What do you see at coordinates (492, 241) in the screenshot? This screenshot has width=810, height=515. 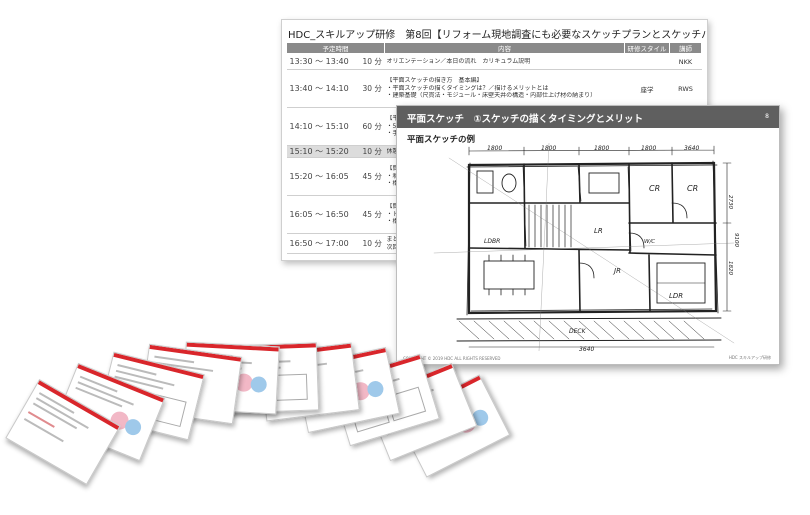 I see `plan-room-ldbr: LDBR` at bounding box center [492, 241].